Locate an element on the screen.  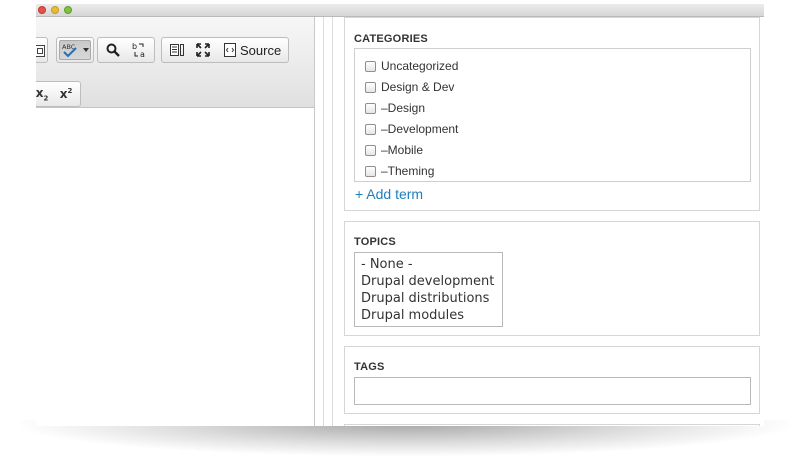
category-label: –Mobile is located at coordinates (402, 150).